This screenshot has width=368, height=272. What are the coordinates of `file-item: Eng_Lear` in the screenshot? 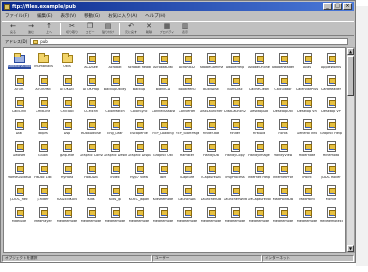 It's located at (115, 128).